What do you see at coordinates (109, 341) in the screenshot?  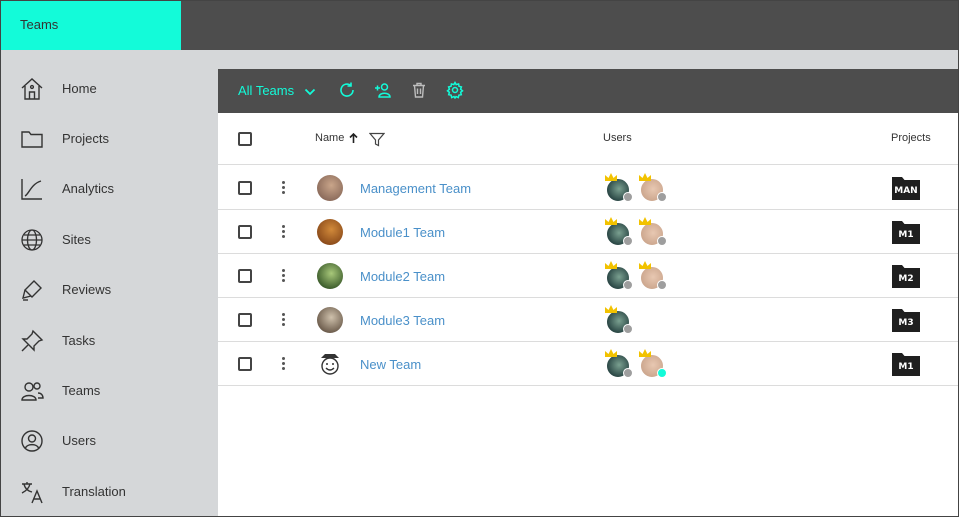 I see `sidebar-item-tasks: Tasks` at bounding box center [109, 341].